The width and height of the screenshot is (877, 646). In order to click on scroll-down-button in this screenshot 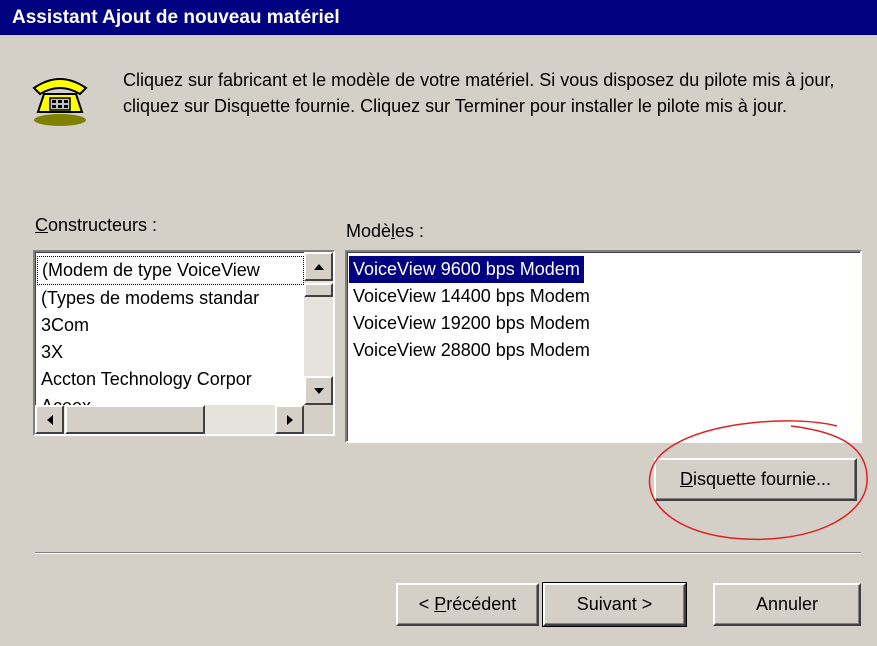, I will do `click(318, 390)`.